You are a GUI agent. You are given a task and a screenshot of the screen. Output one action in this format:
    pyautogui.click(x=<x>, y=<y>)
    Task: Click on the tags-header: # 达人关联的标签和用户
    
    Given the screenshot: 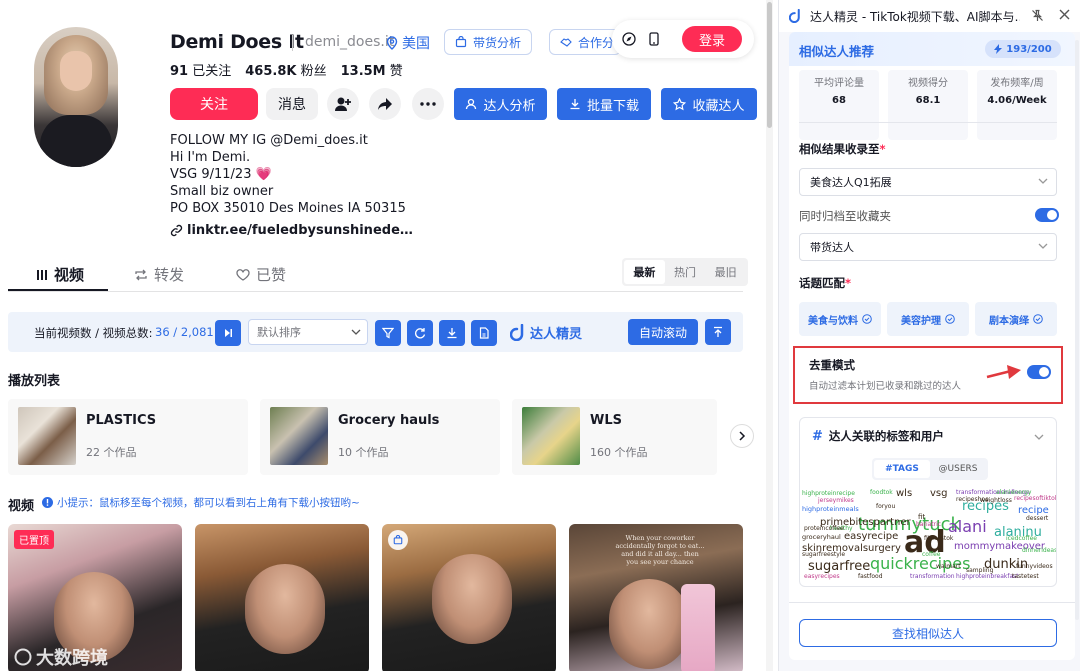 What is the action you would take?
    pyautogui.click(x=878, y=436)
    